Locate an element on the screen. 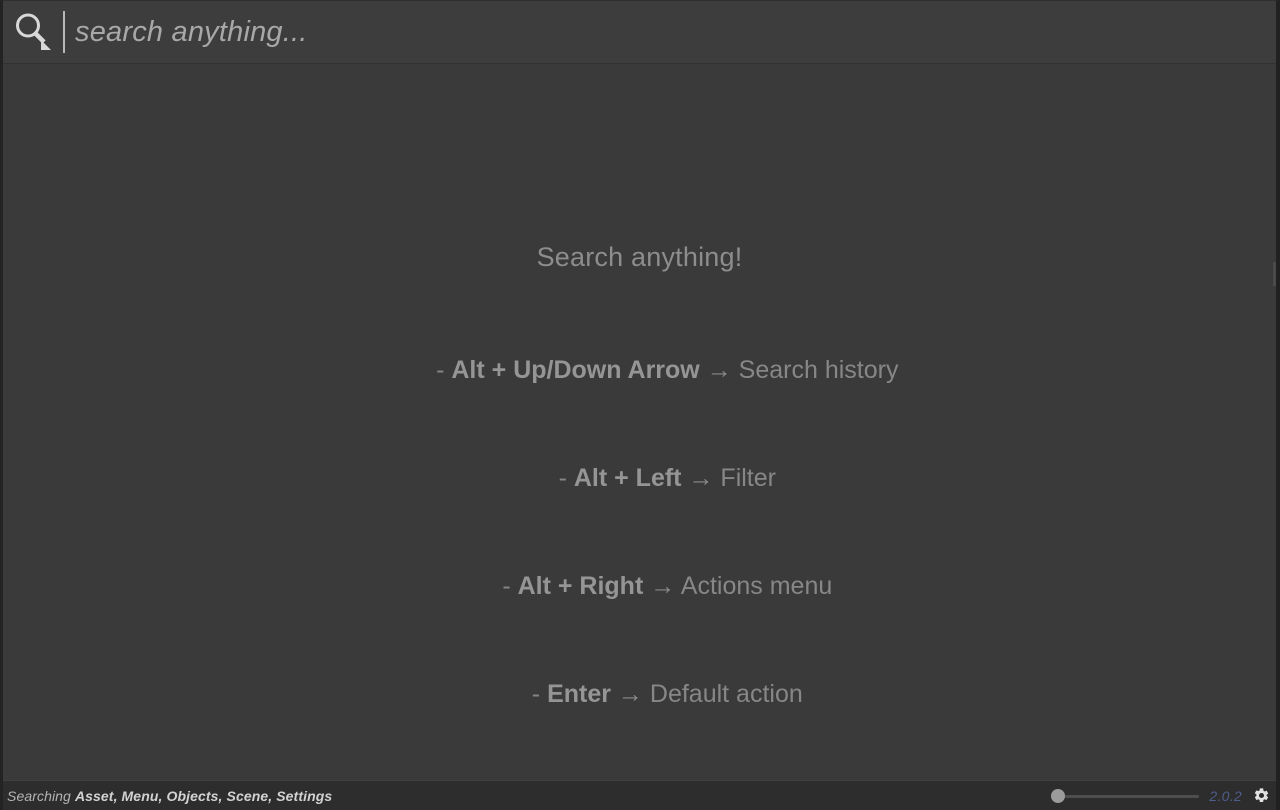 This screenshot has height=810, width=1280. hint-line: - Alt + Right → Actions menu is located at coordinates (639, 586).